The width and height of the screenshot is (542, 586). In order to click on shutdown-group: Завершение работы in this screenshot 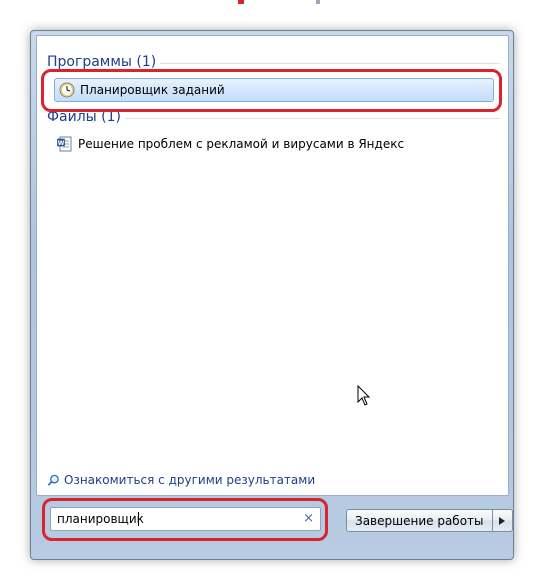, I will do `click(429, 520)`.